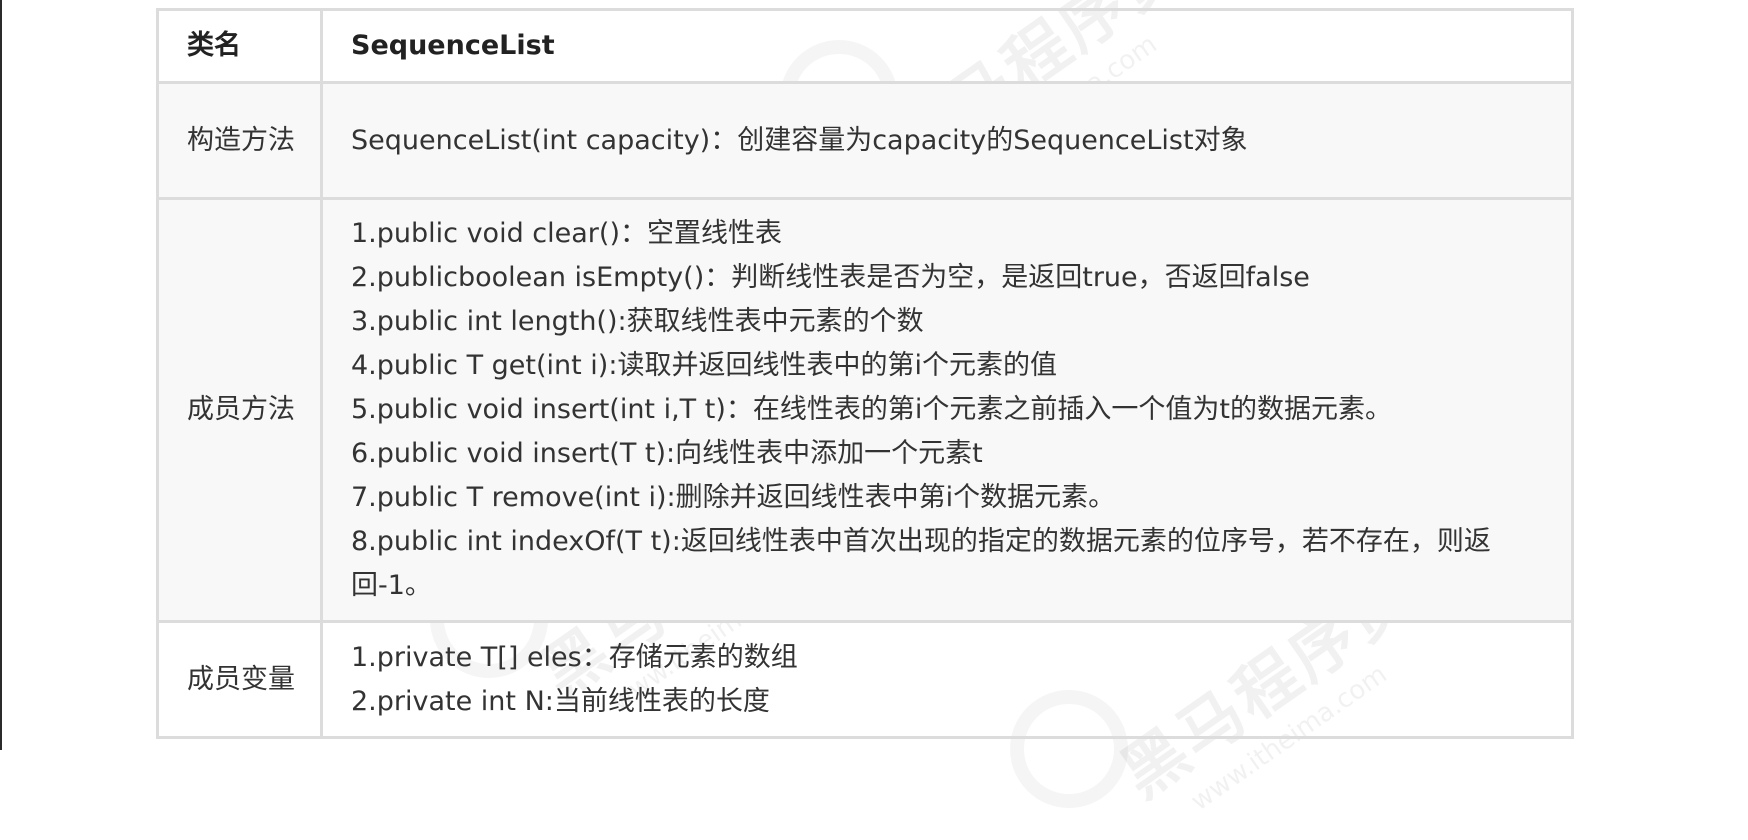 The image size is (1748, 840). Describe the element at coordinates (667, 453) in the screenshot. I see `method-line: 6.public void insert(T t):向线性表中添加一个元素t` at that location.